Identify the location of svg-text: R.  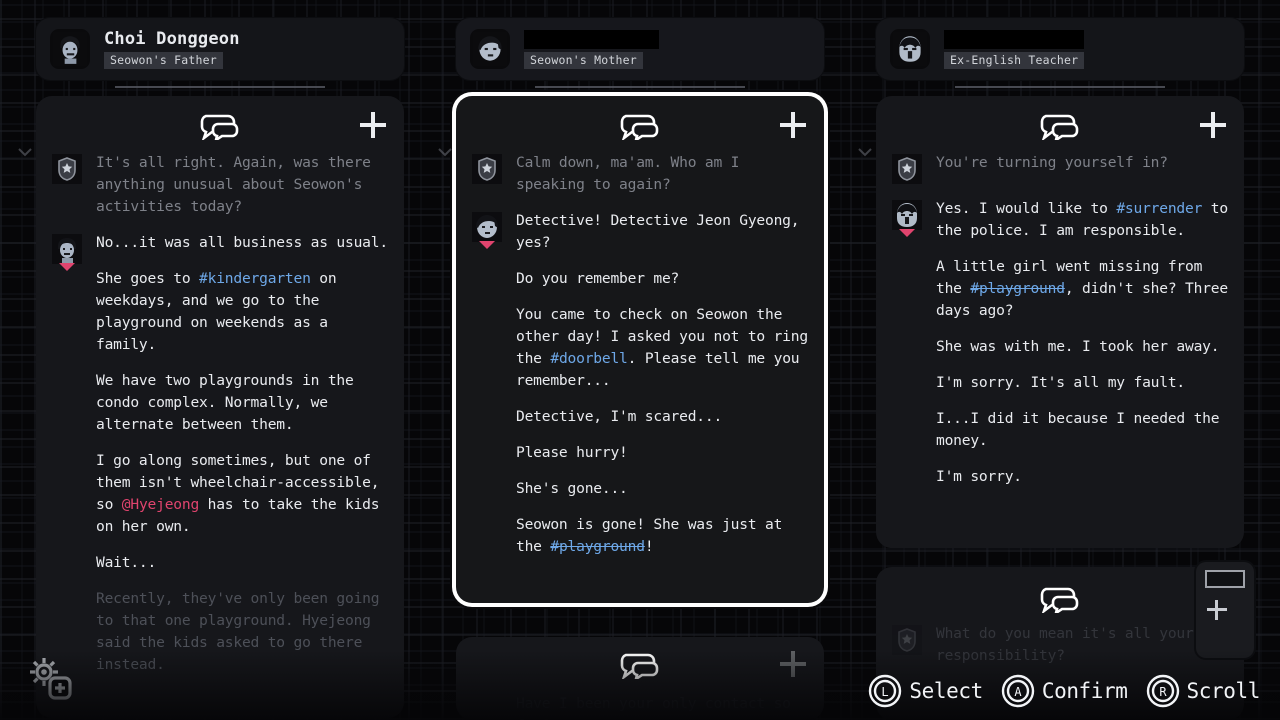
(1163, 692).